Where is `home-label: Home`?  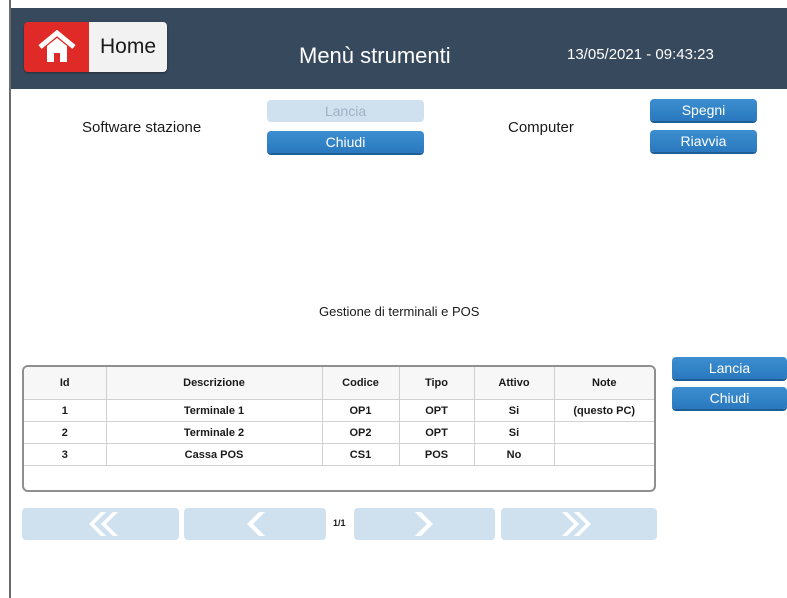
home-label: Home is located at coordinates (128, 47).